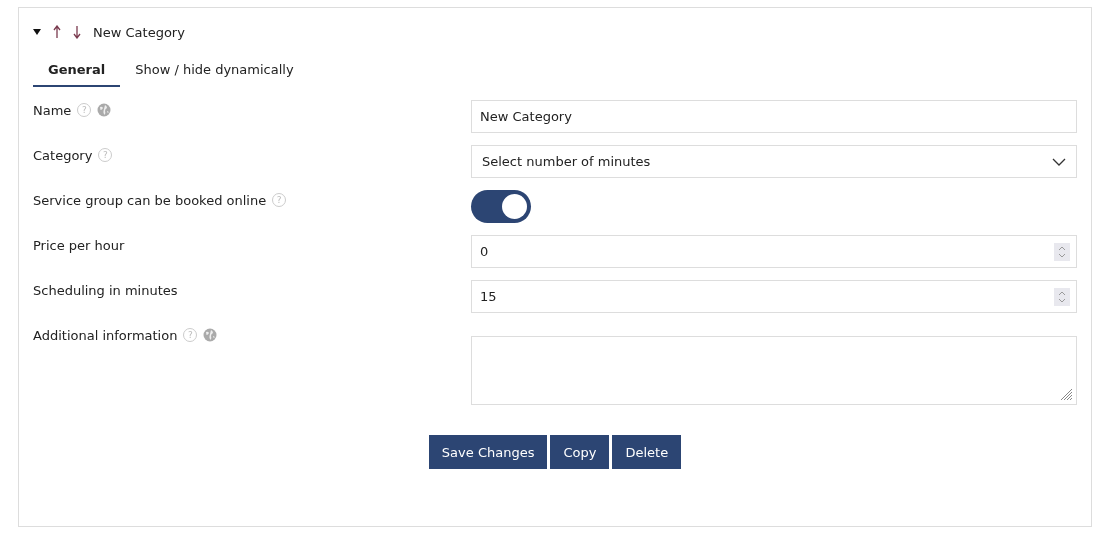 This screenshot has height=537, width=1103. I want to click on action-button: Save Changes, so click(488, 452).